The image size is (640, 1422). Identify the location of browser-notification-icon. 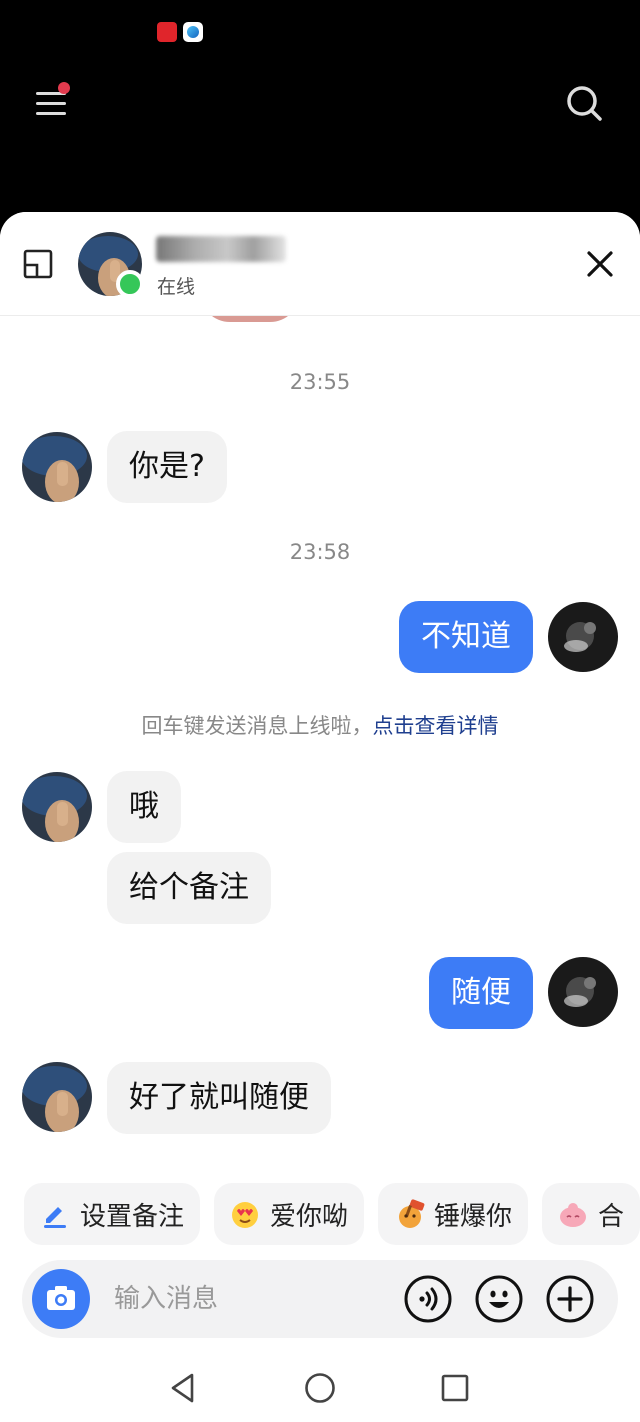
(193, 32).